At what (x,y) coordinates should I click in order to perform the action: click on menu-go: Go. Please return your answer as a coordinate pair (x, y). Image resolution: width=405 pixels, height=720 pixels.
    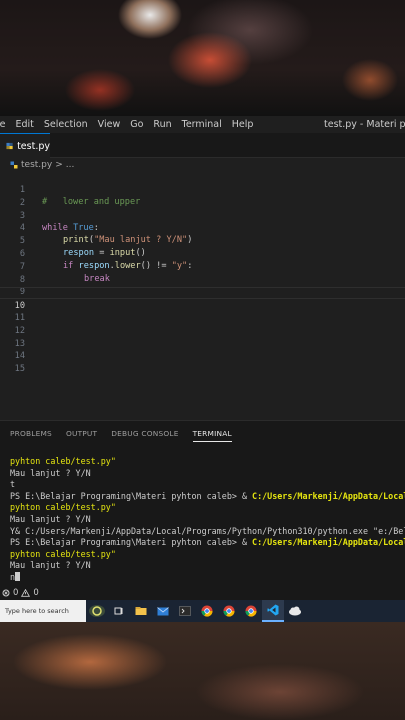
    Looking at the image, I should click on (136, 124).